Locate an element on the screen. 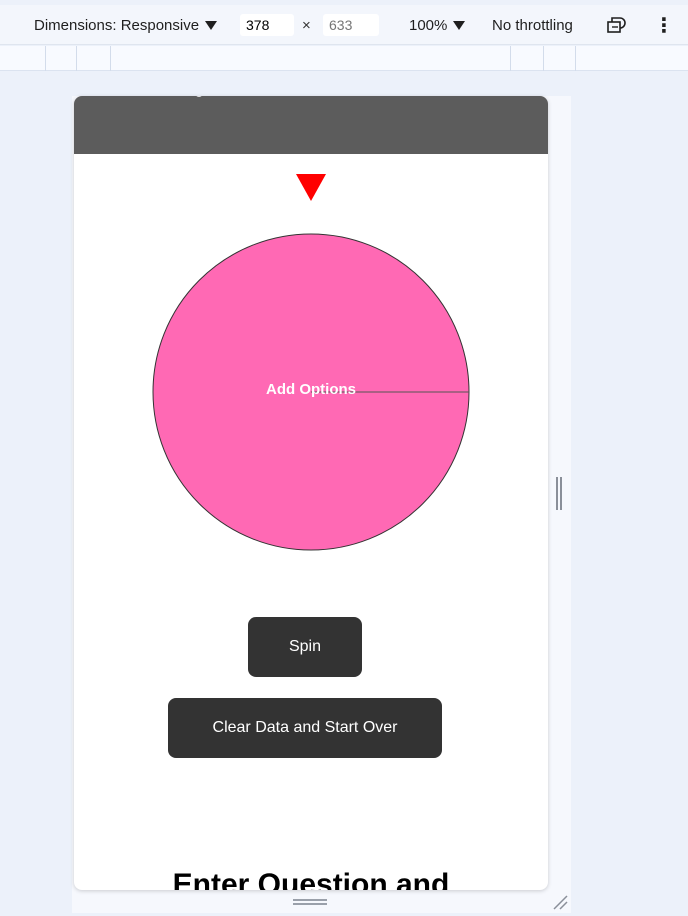 The image size is (688, 916). wheel-label: Add Options is located at coordinates (311, 389).